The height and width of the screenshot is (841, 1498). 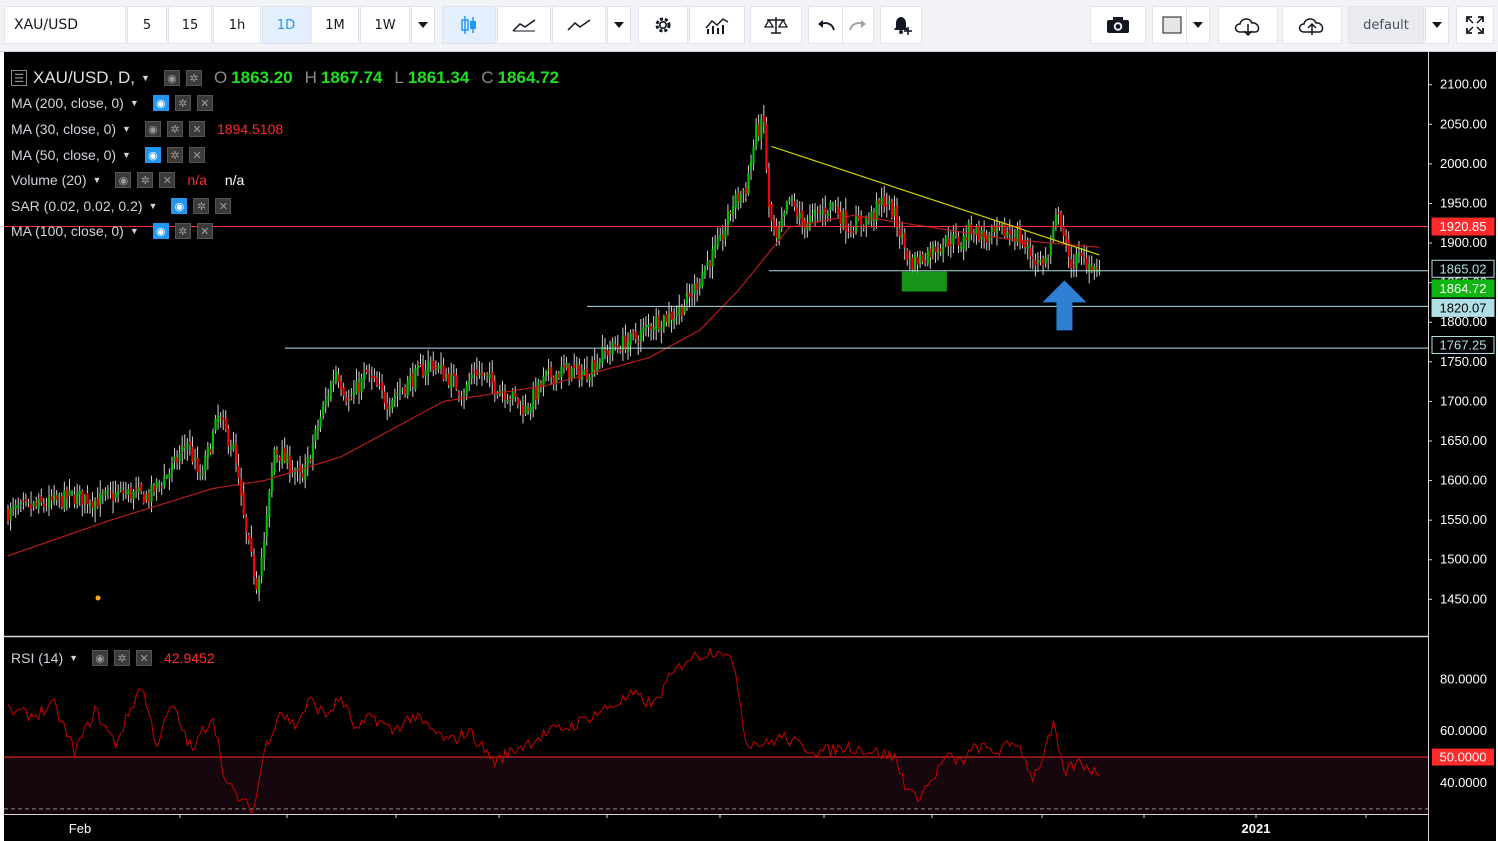 What do you see at coordinates (193, 78) in the screenshot?
I see `series-settings-icon: ✲` at bounding box center [193, 78].